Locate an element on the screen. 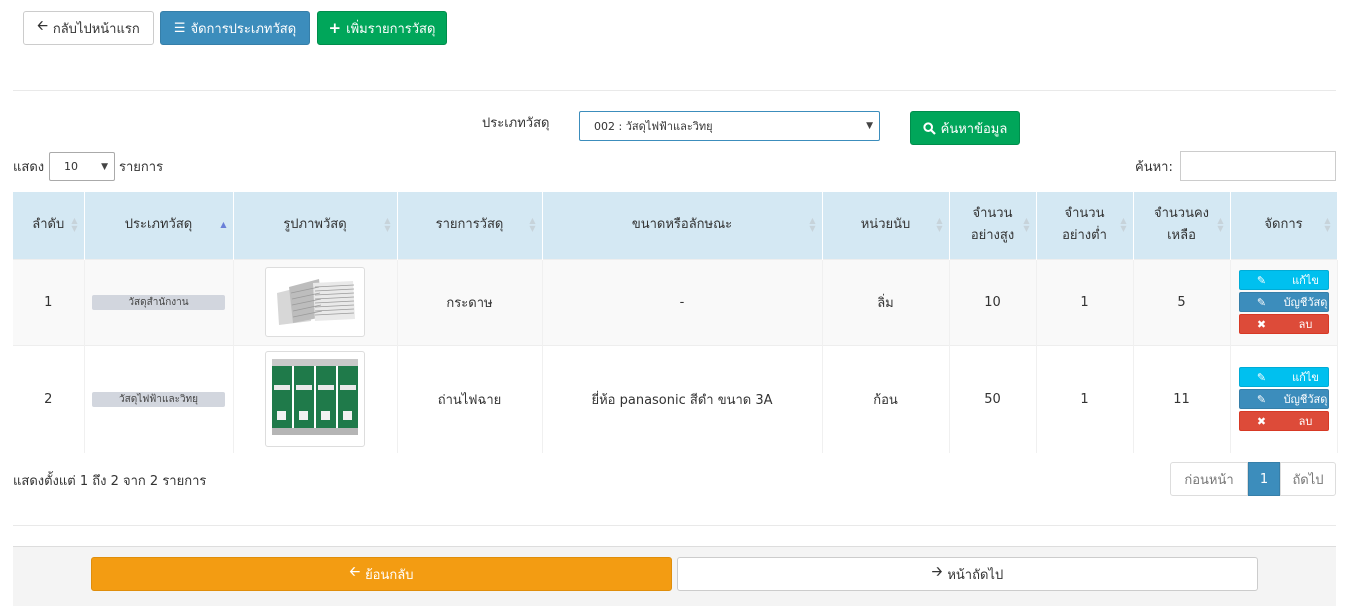 The image size is (1349, 616). col-header-remain: จำนวนคง เหลือ ▲ ▼ is located at coordinates (1182, 225).